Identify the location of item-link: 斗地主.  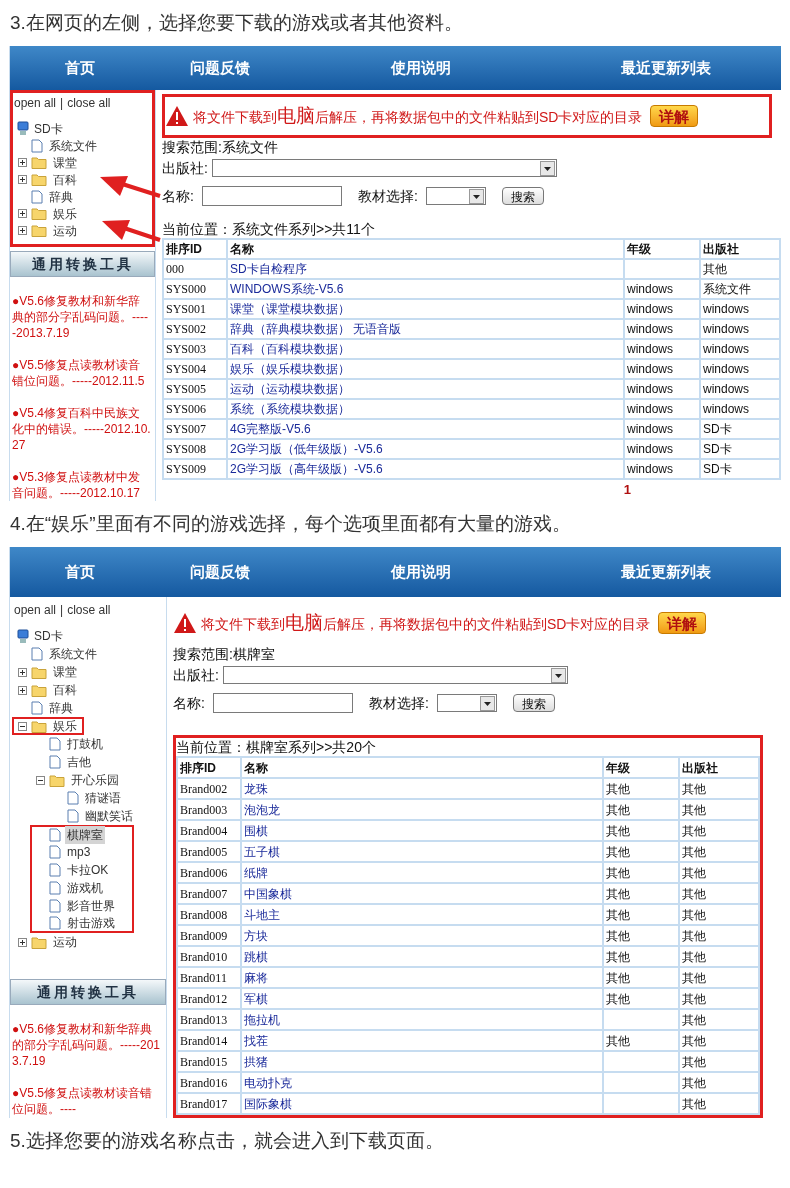
(262, 914).